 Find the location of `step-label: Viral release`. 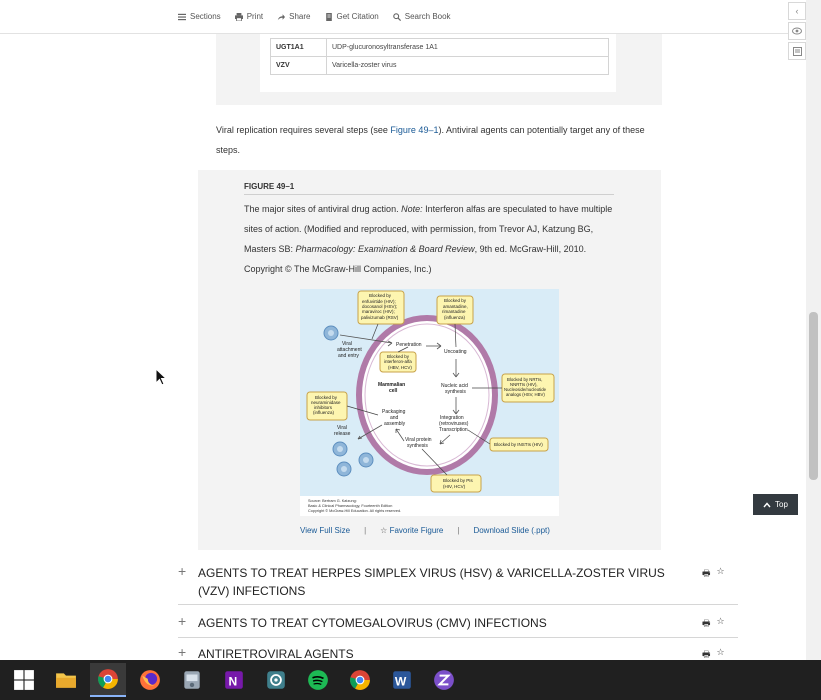

step-label: Viral release is located at coordinates (342, 431).